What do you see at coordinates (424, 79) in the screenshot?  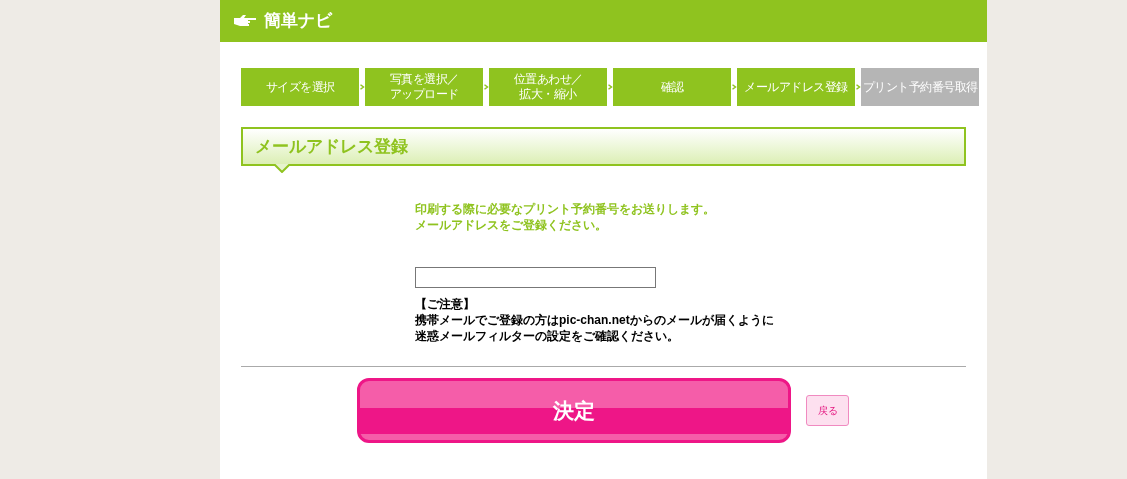 I see `step-label: 写真を選択／` at bounding box center [424, 79].